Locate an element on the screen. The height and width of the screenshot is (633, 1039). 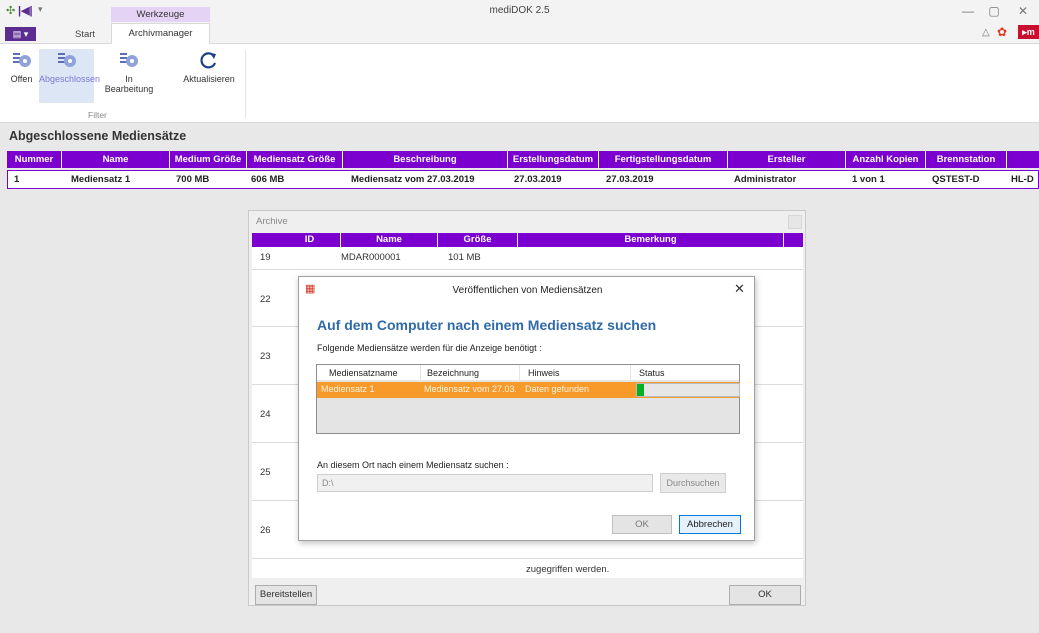
column-header: Größe is located at coordinates (478, 240).